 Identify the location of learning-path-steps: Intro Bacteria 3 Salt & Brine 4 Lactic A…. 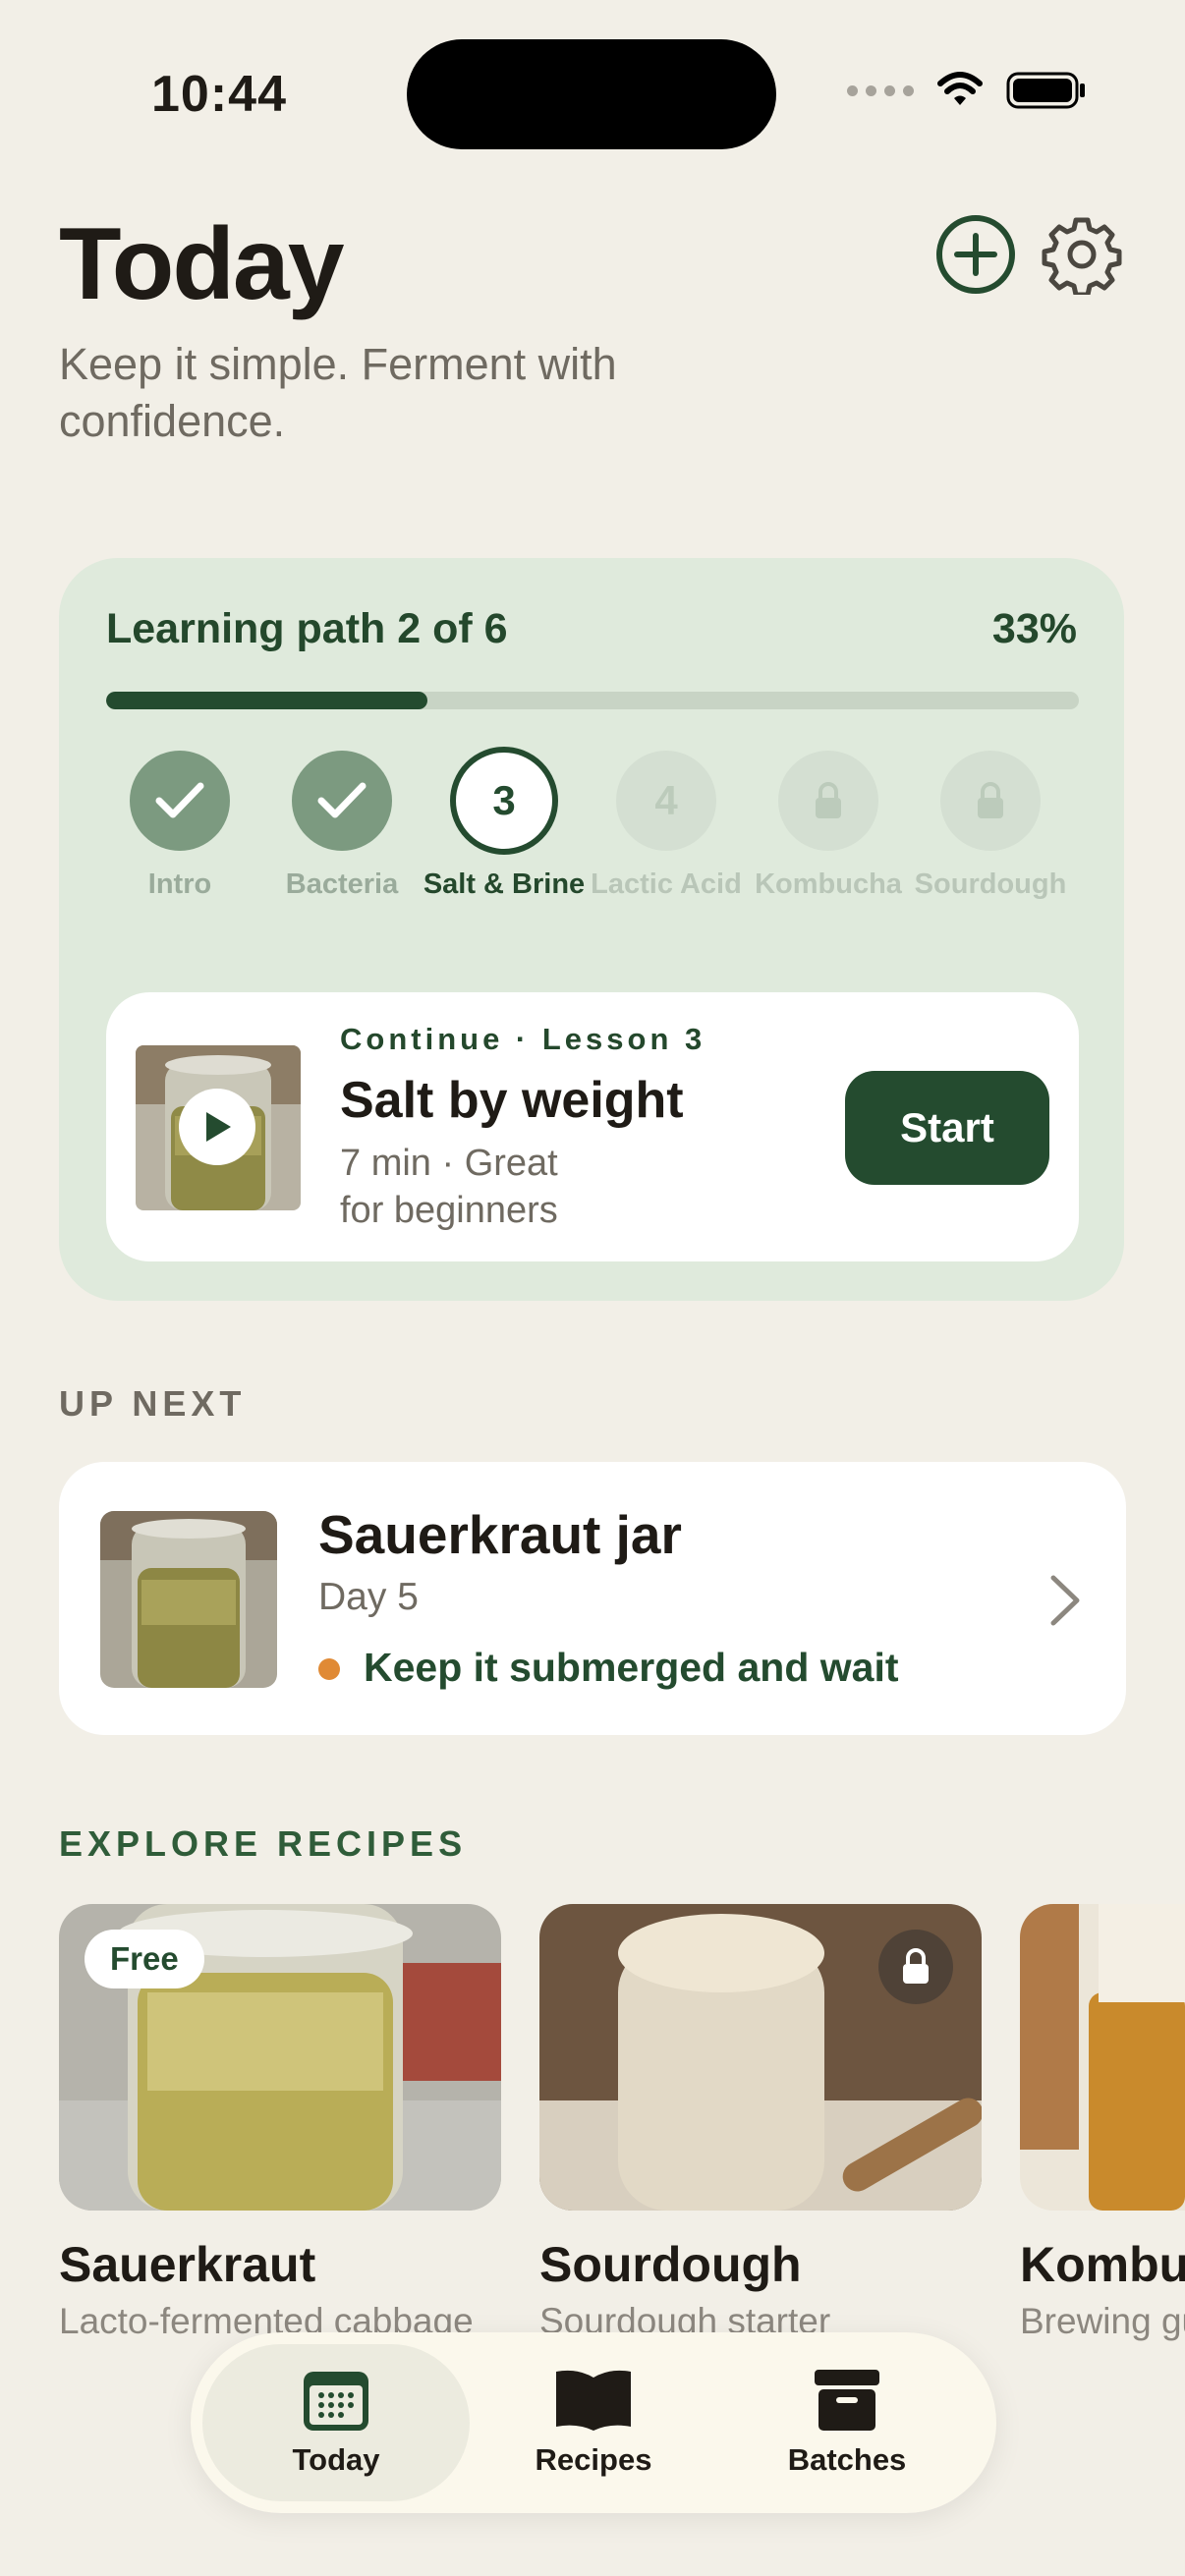
(598, 847).